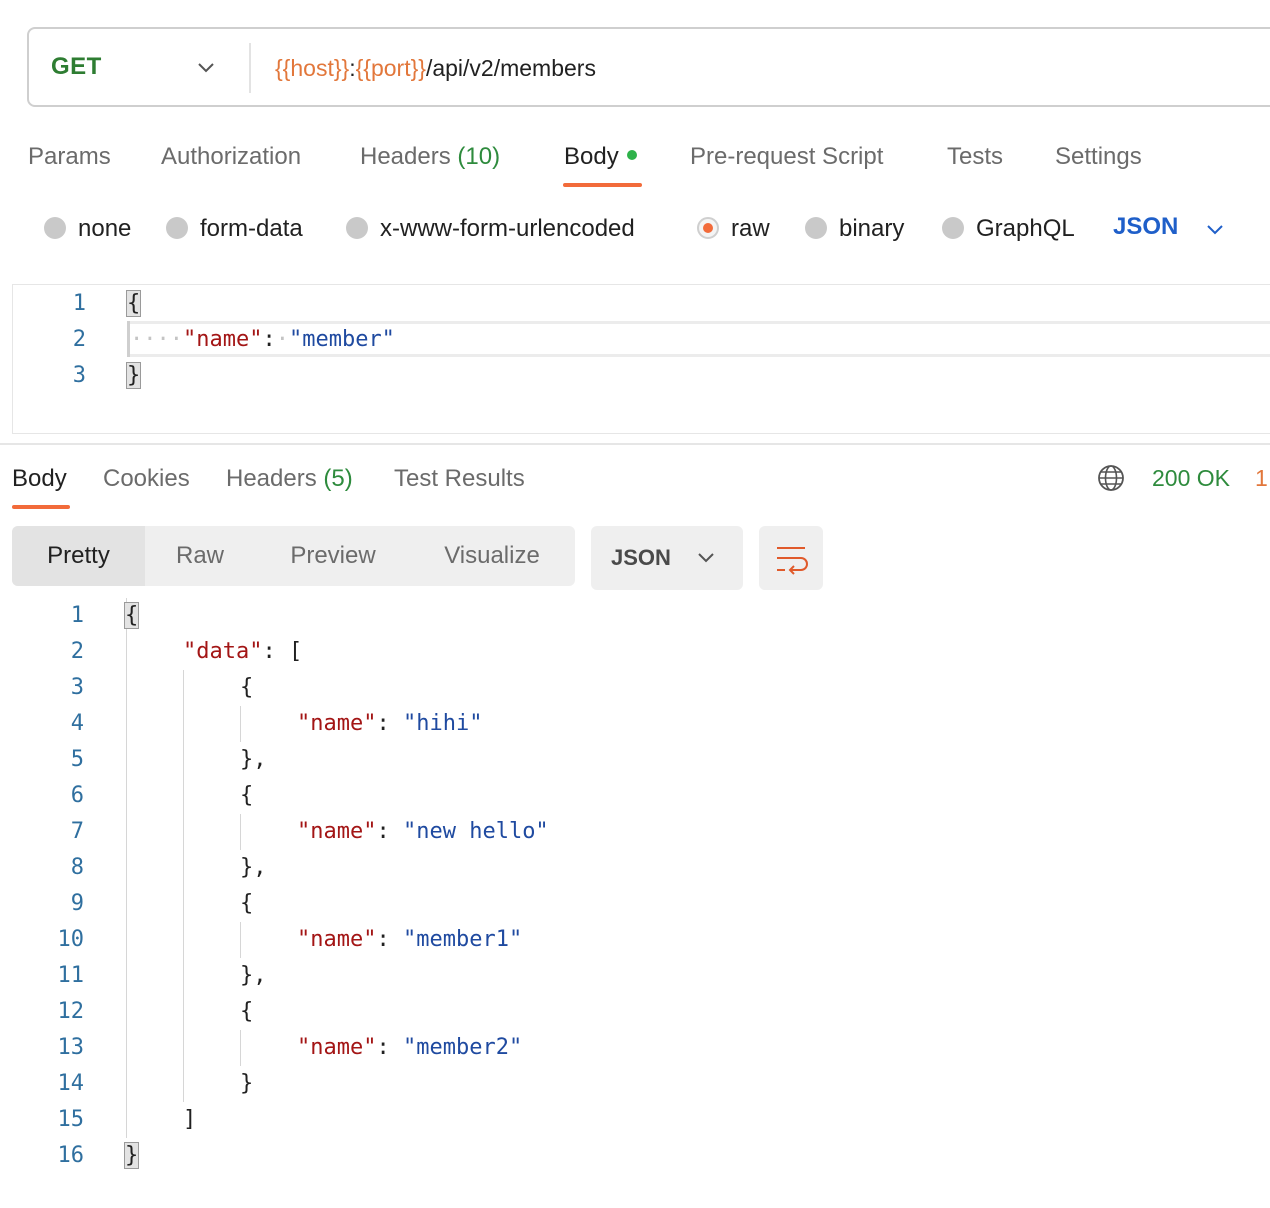 The image size is (1270, 1208). I want to click on globe-icon, so click(1111, 478).